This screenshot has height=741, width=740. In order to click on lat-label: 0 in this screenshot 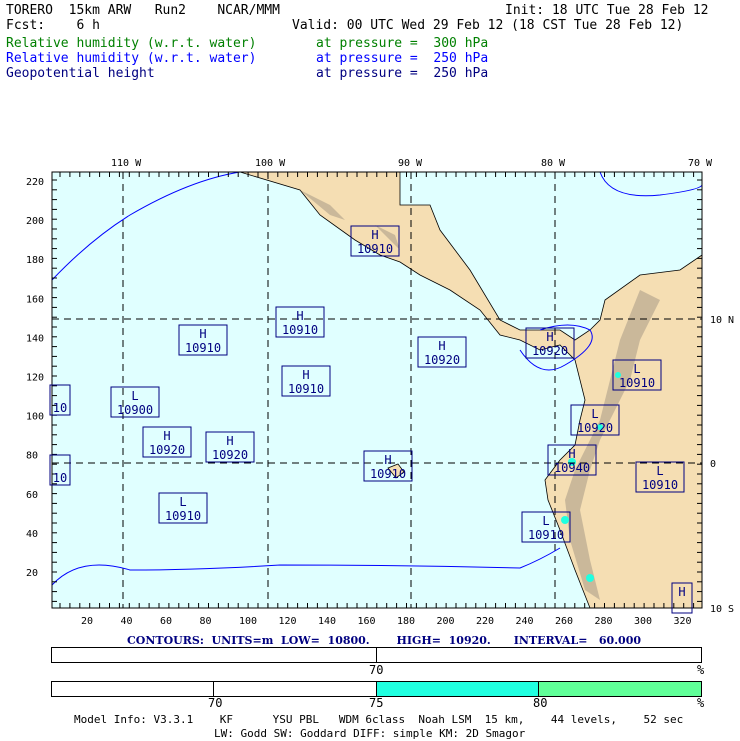, I will do `click(713, 464)`.